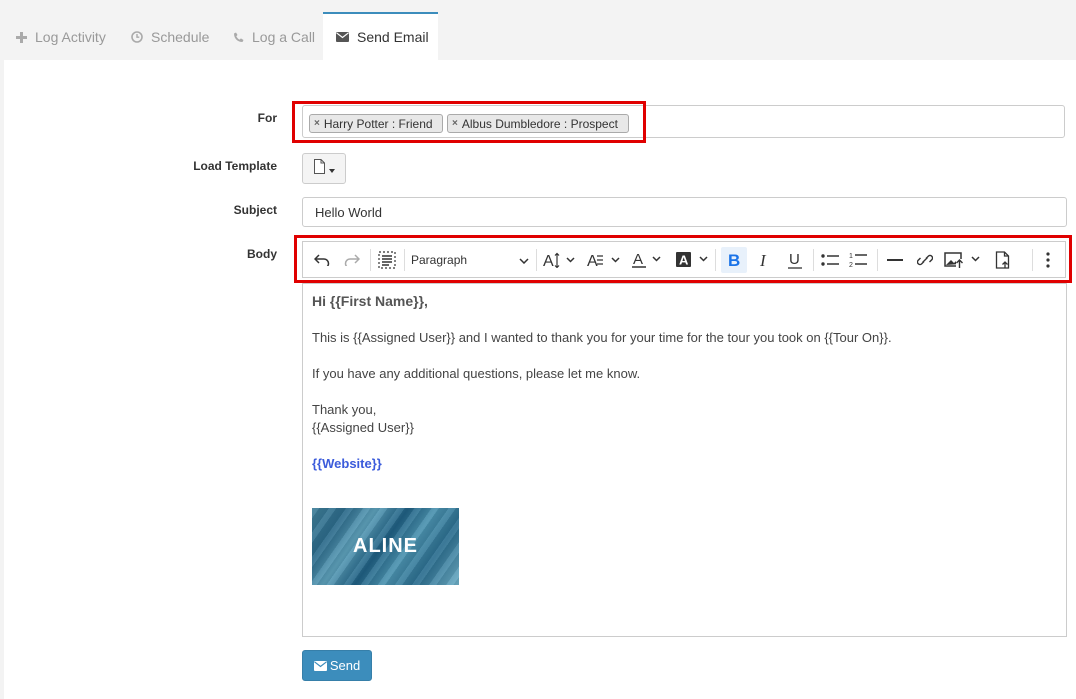 This screenshot has height=699, width=1076. What do you see at coordinates (235, 166) in the screenshot?
I see `load-template-label: Load Template` at bounding box center [235, 166].